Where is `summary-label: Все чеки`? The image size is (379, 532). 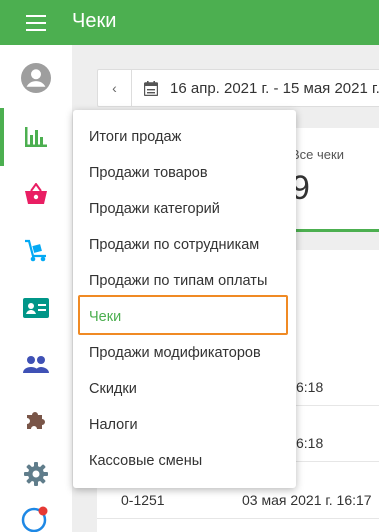 summary-label: Все чеки is located at coordinates (317, 154).